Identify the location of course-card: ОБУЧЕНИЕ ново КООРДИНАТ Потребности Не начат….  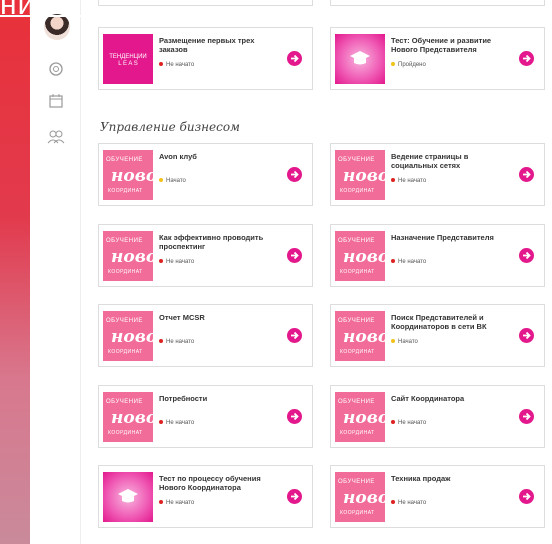
(205, 416).